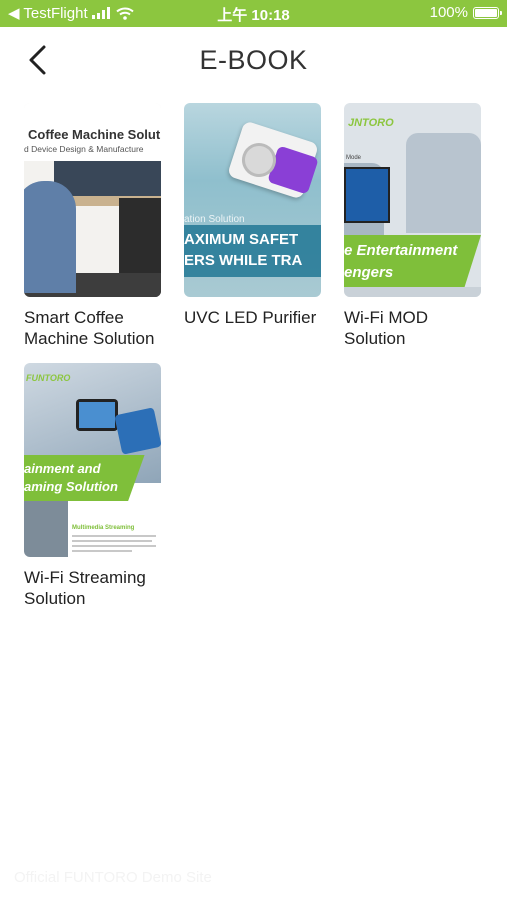 This screenshot has width=507, height=900. What do you see at coordinates (243, 260) in the screenshot?
I see `cover-headline-2: ERS WHILE TRA` at bounding box center [243, 260].